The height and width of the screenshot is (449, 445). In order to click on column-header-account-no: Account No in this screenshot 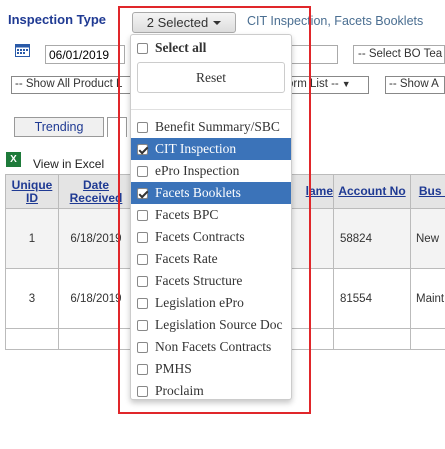, I will do `click(372, 191)`.